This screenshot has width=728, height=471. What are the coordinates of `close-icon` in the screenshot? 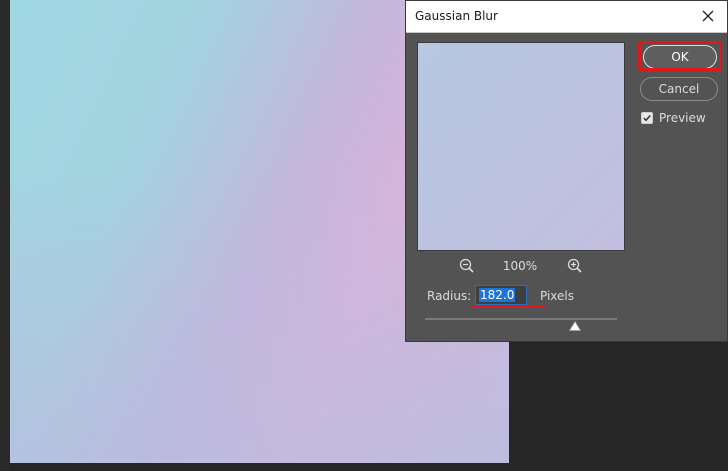 It's located at (708, 16).